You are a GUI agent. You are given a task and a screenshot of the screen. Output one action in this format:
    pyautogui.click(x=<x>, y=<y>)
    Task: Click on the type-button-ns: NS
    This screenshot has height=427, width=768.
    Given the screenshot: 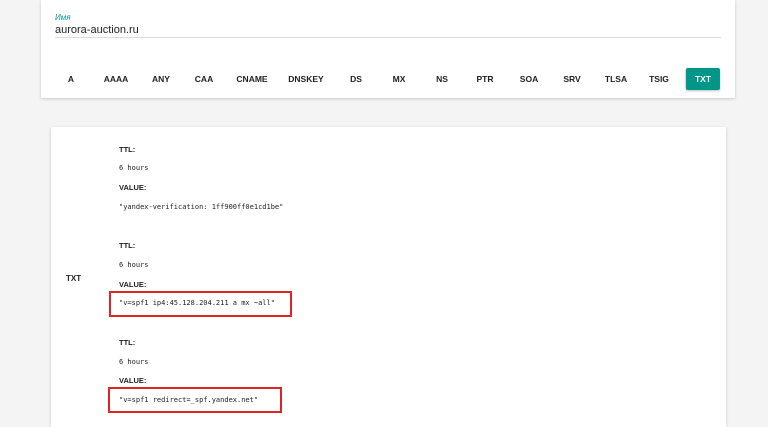 What is the action you would take?
    pyautogui.click(x=442, y=79)
    